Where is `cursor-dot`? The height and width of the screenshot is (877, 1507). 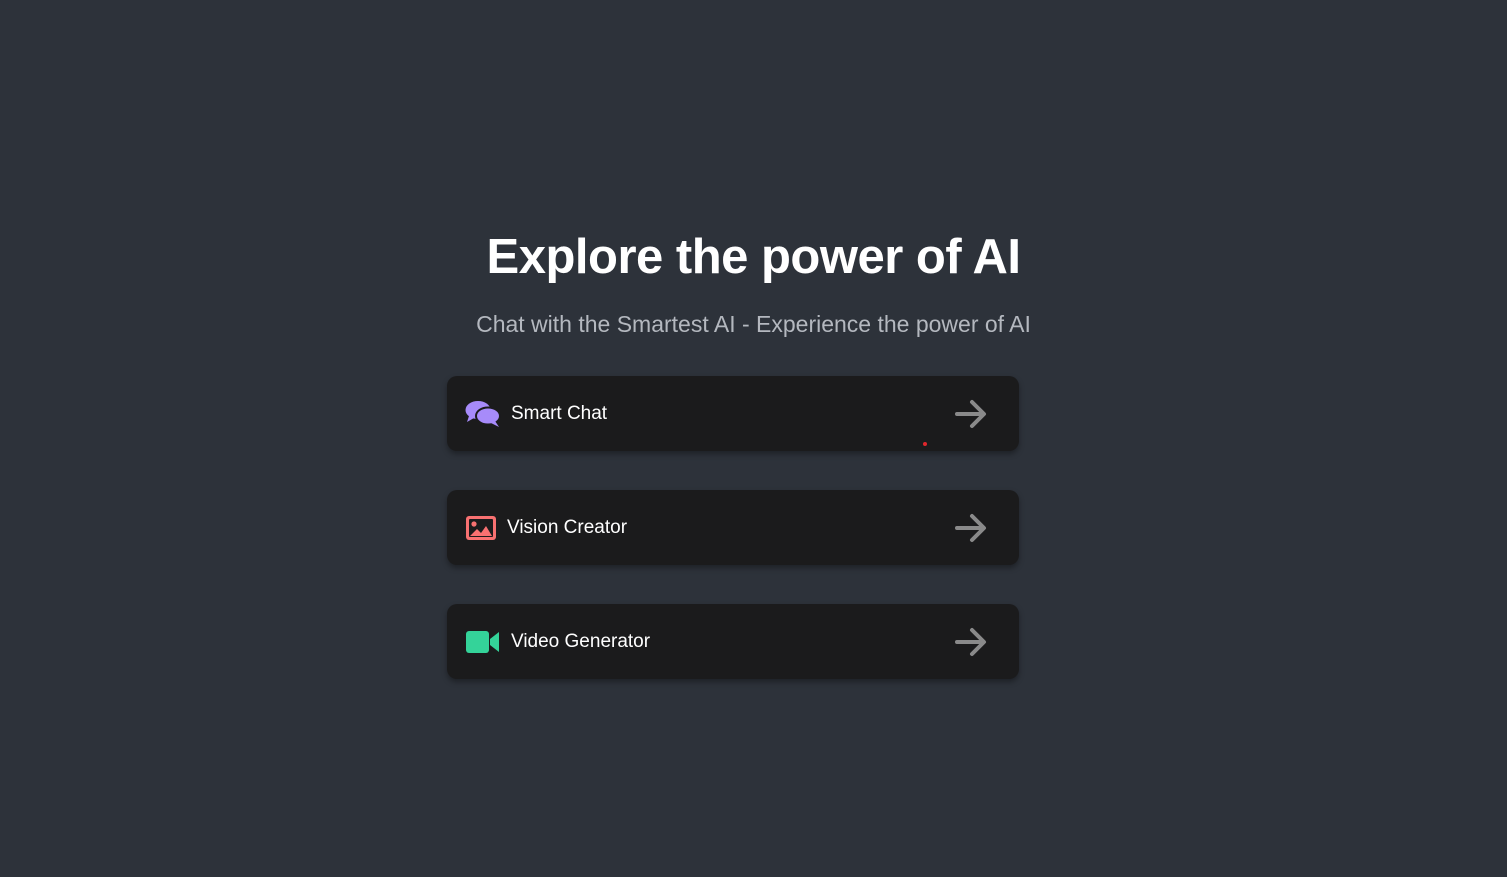 cursor-dot is located at coordinates (925, 444).